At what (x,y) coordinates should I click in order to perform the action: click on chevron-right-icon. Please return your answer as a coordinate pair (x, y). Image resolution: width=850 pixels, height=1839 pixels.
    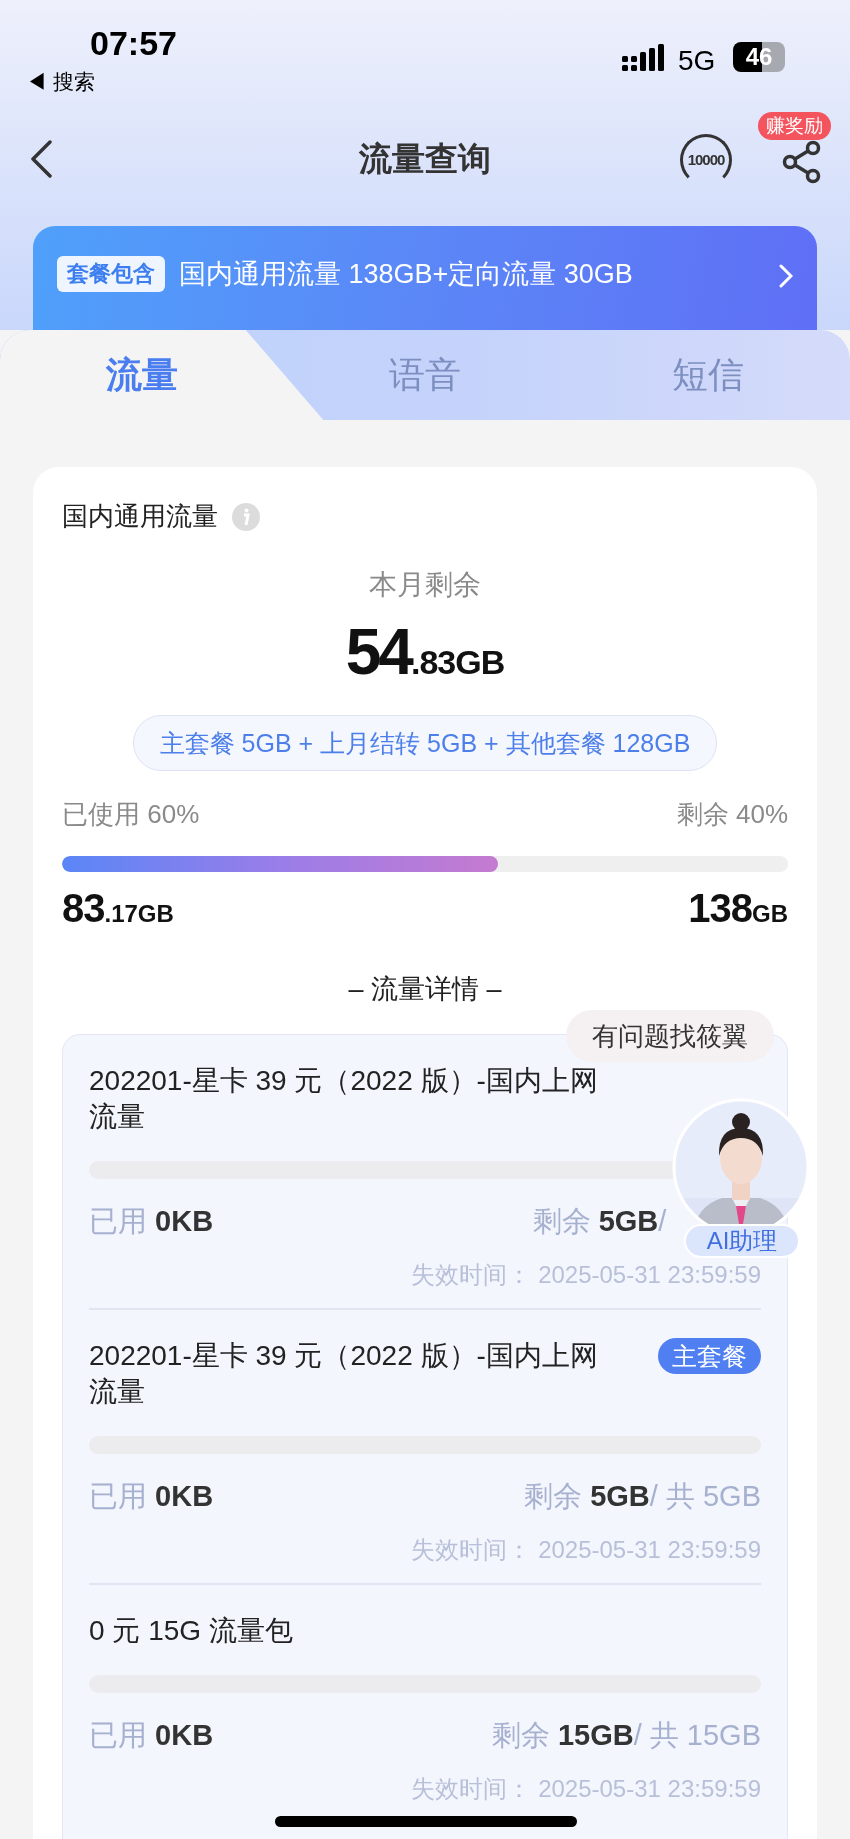
    Looking at the image, I should click on (786, 276).